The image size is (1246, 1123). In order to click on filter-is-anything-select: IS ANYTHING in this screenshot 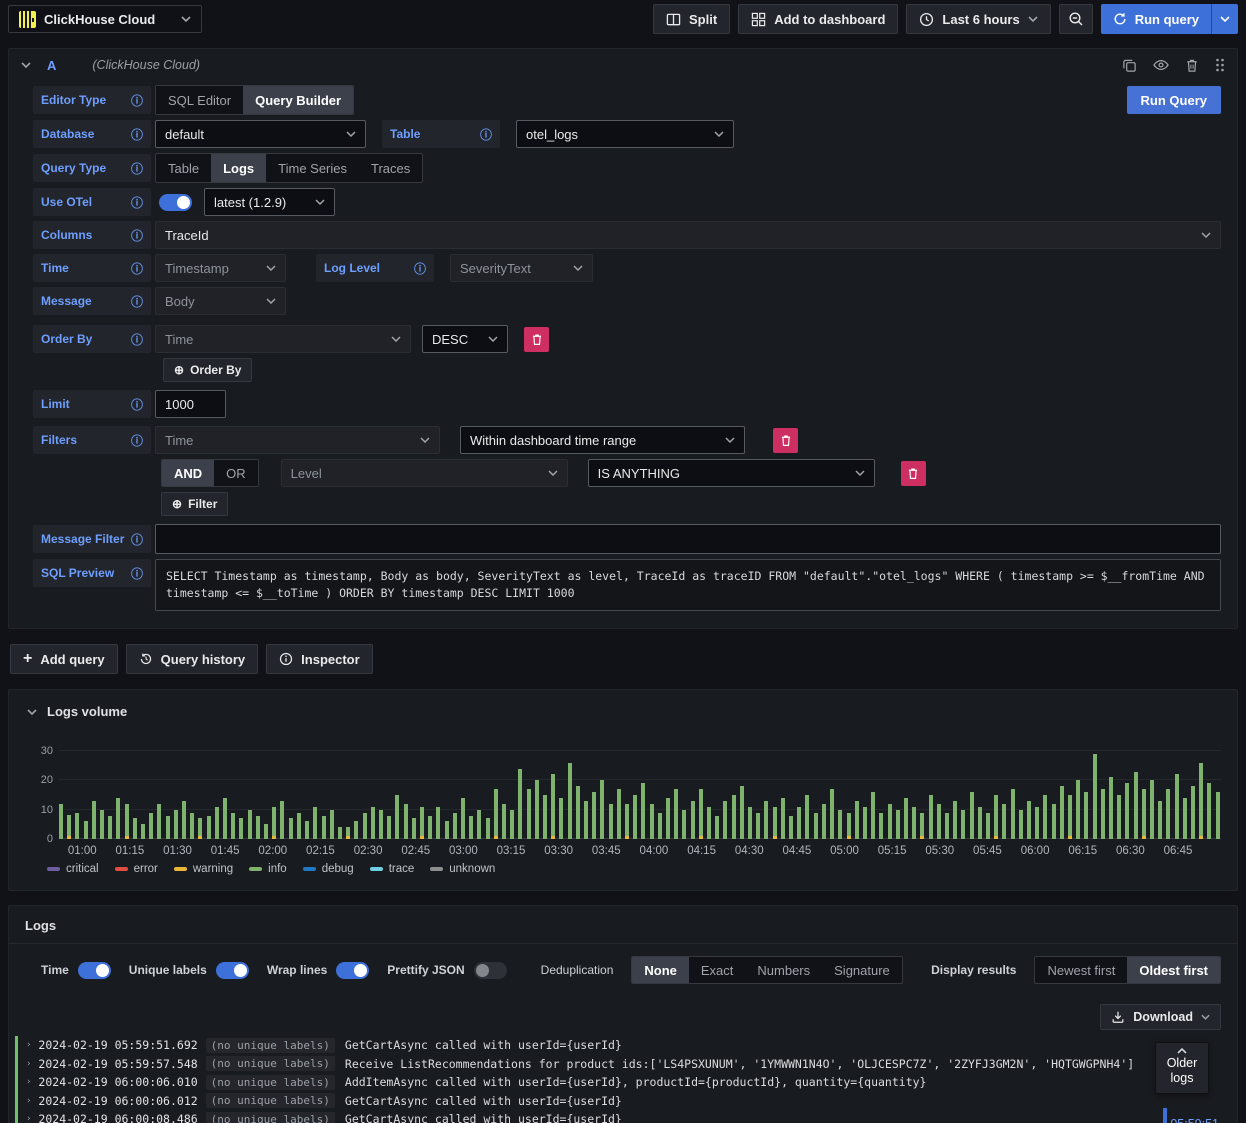, I will do `click(731, 473)`.